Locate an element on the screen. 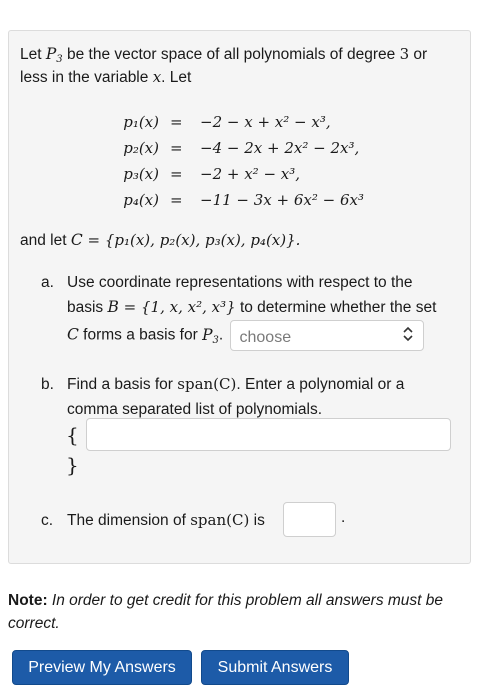 The image size is (479, 700). part-letter: c. is located at coordinates (47, 520).